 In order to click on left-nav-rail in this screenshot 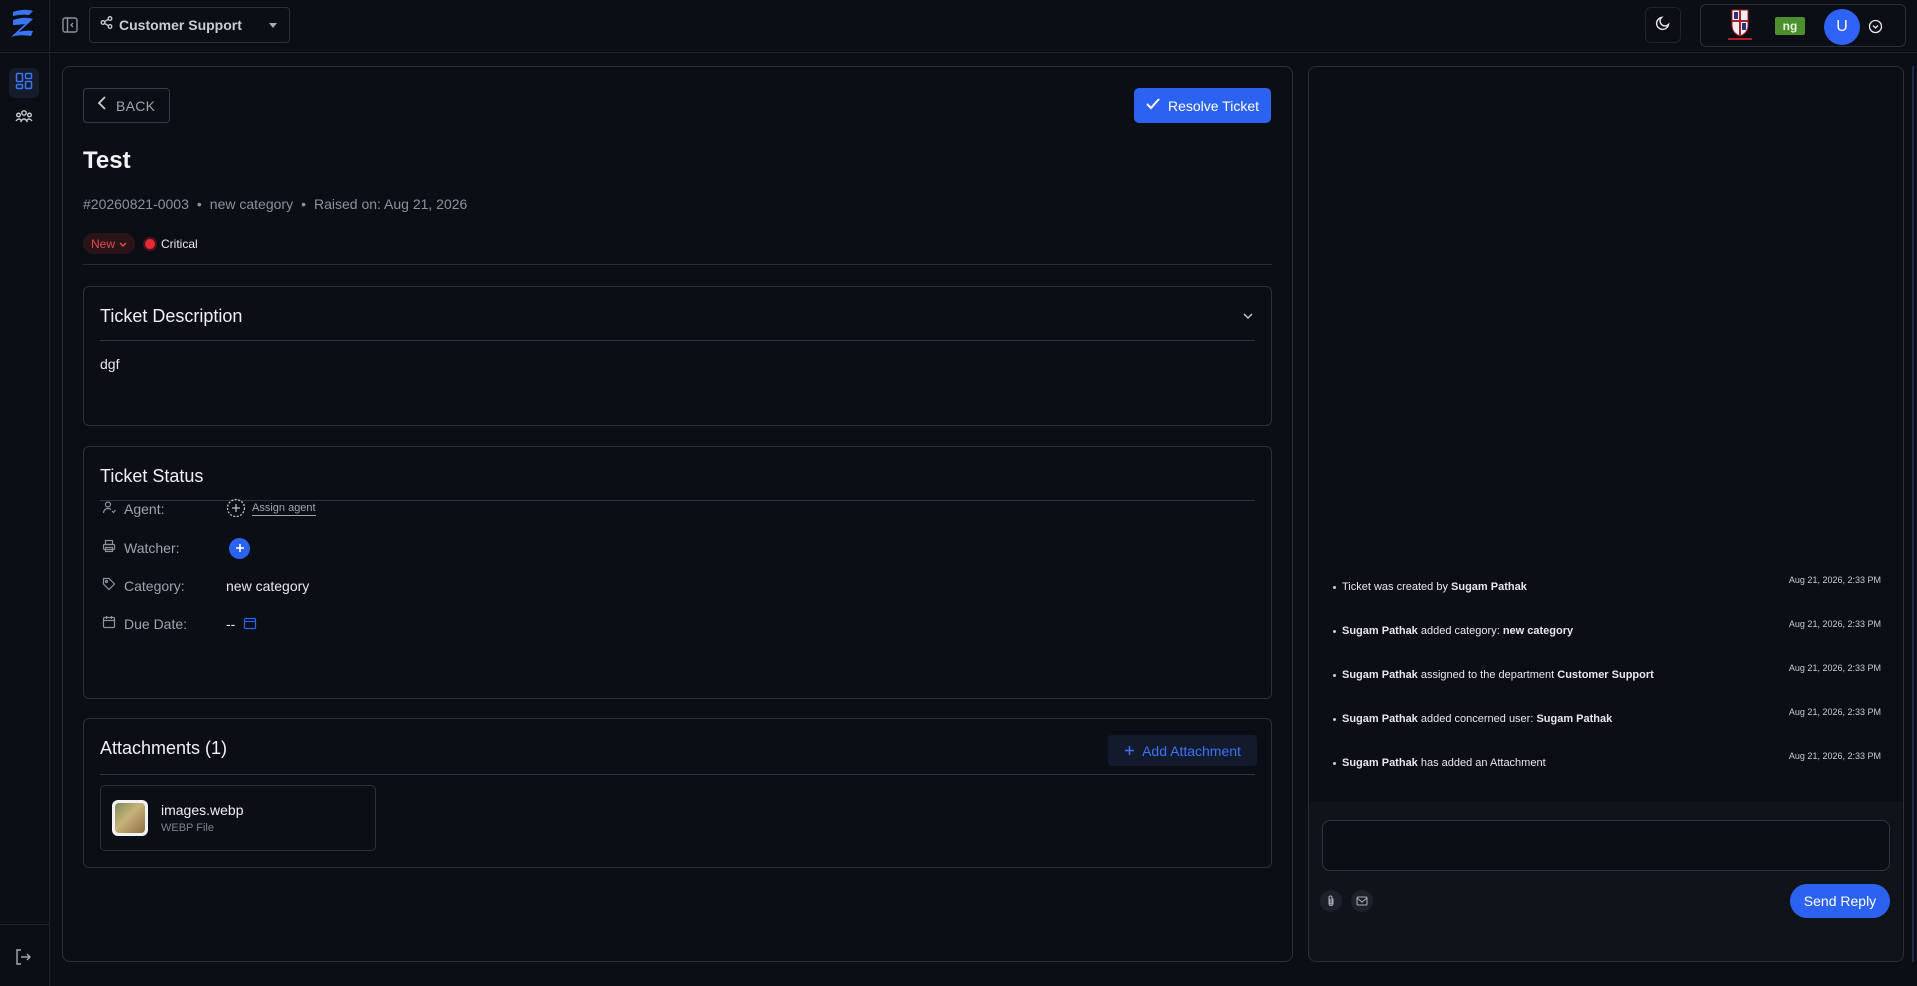, I will do `click(25, 519)`.